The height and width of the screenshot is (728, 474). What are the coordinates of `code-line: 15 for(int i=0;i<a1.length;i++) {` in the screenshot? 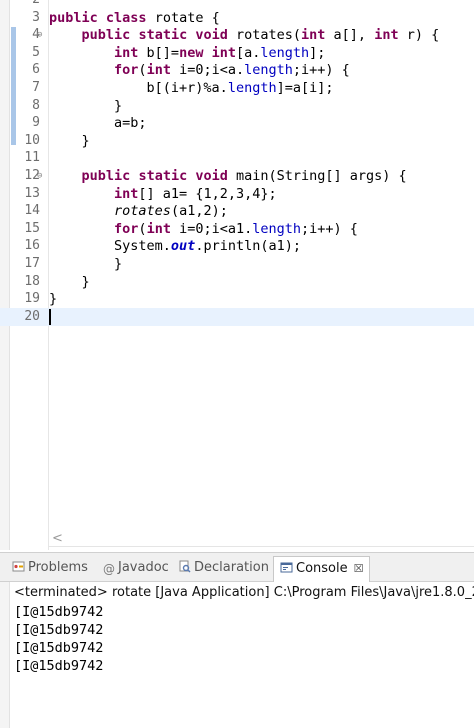 It's located at (237, 229).